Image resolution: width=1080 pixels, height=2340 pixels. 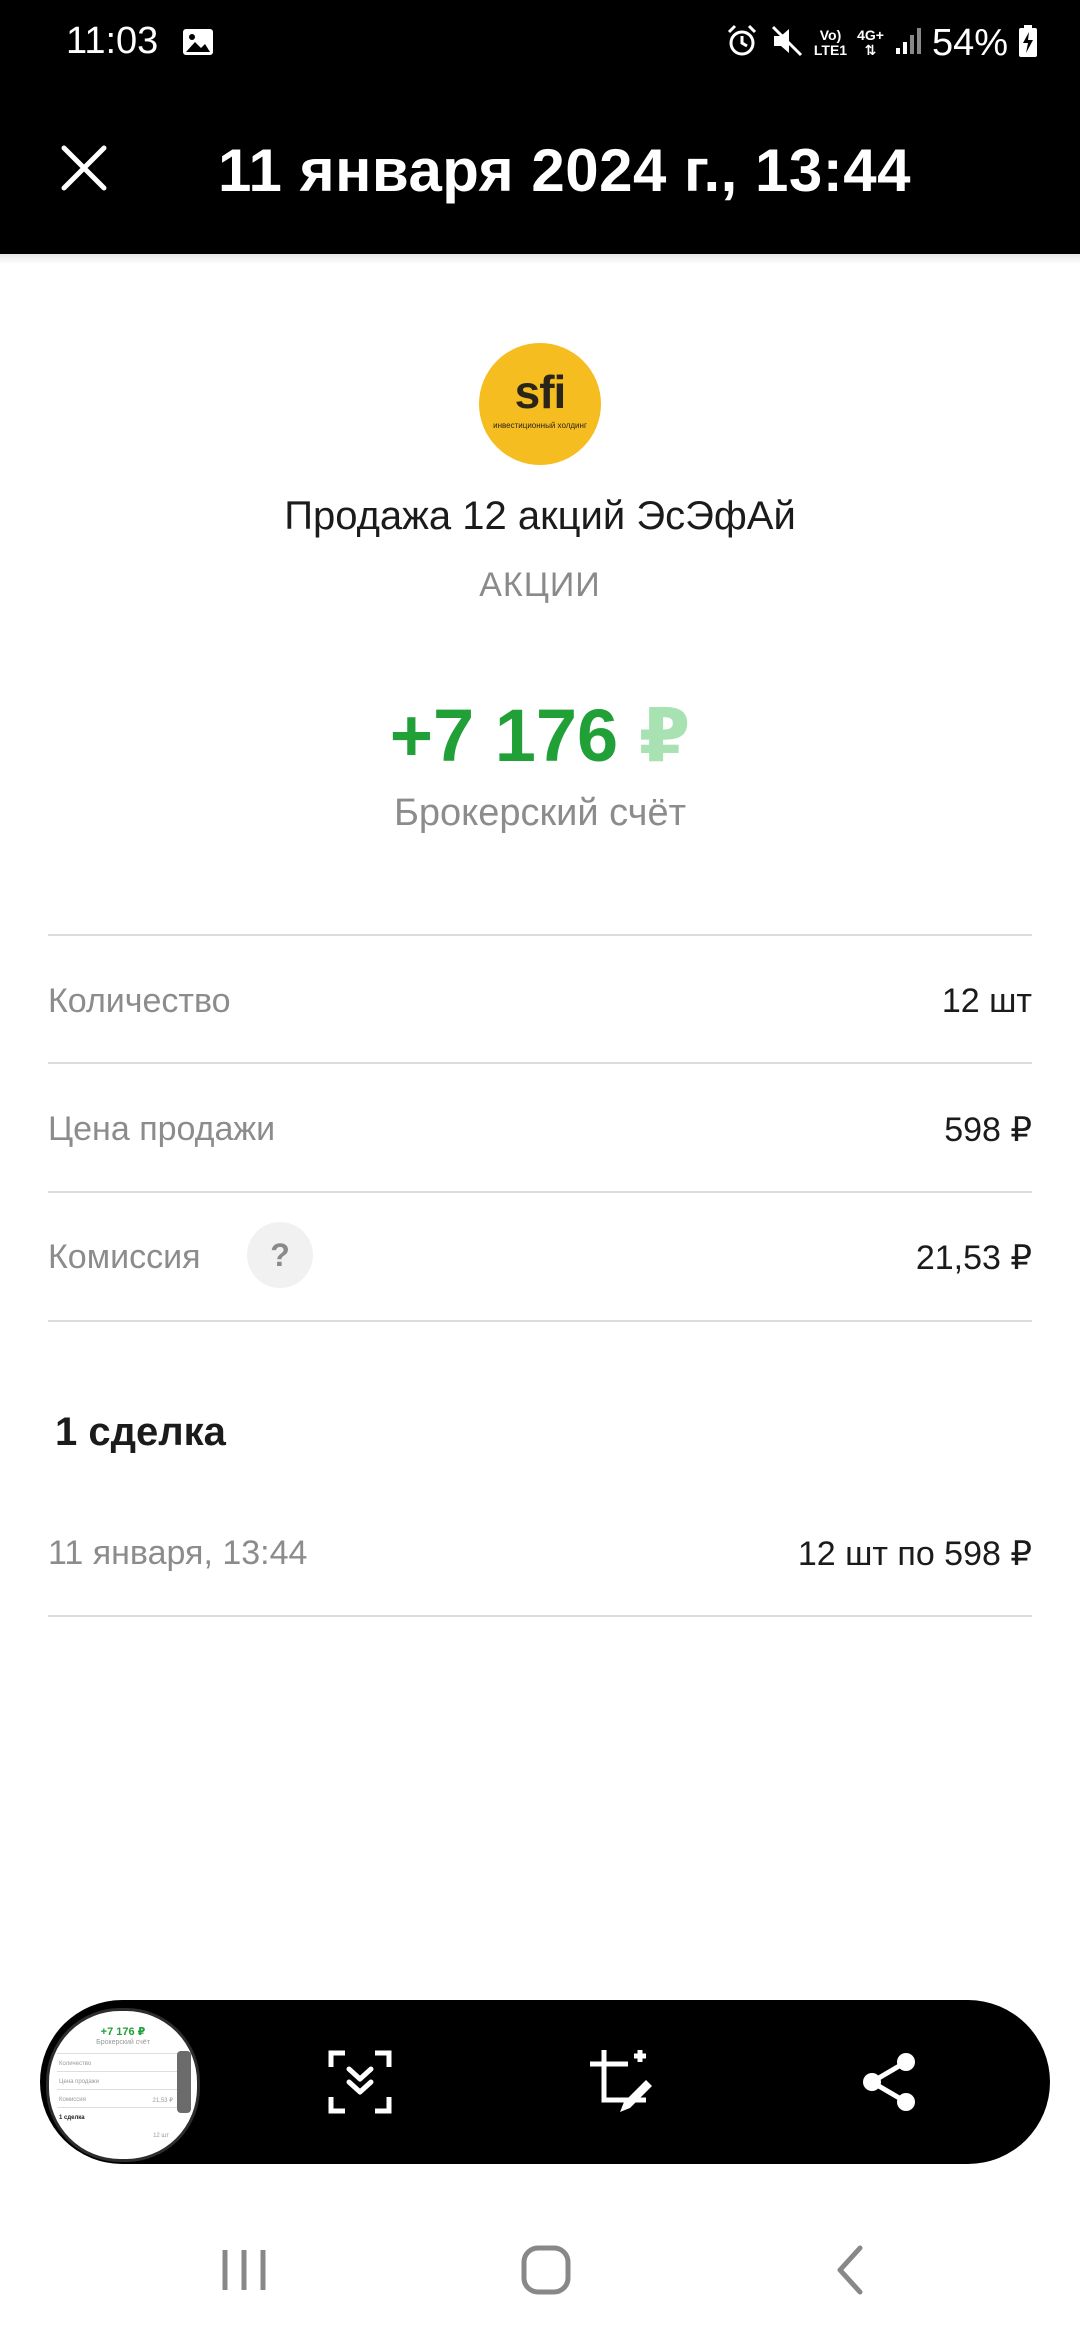 What do you see at coordinates (124, 1257) in the screenshot?
I see `commission-label: Комиссия` at bounding box center [124, 1257].